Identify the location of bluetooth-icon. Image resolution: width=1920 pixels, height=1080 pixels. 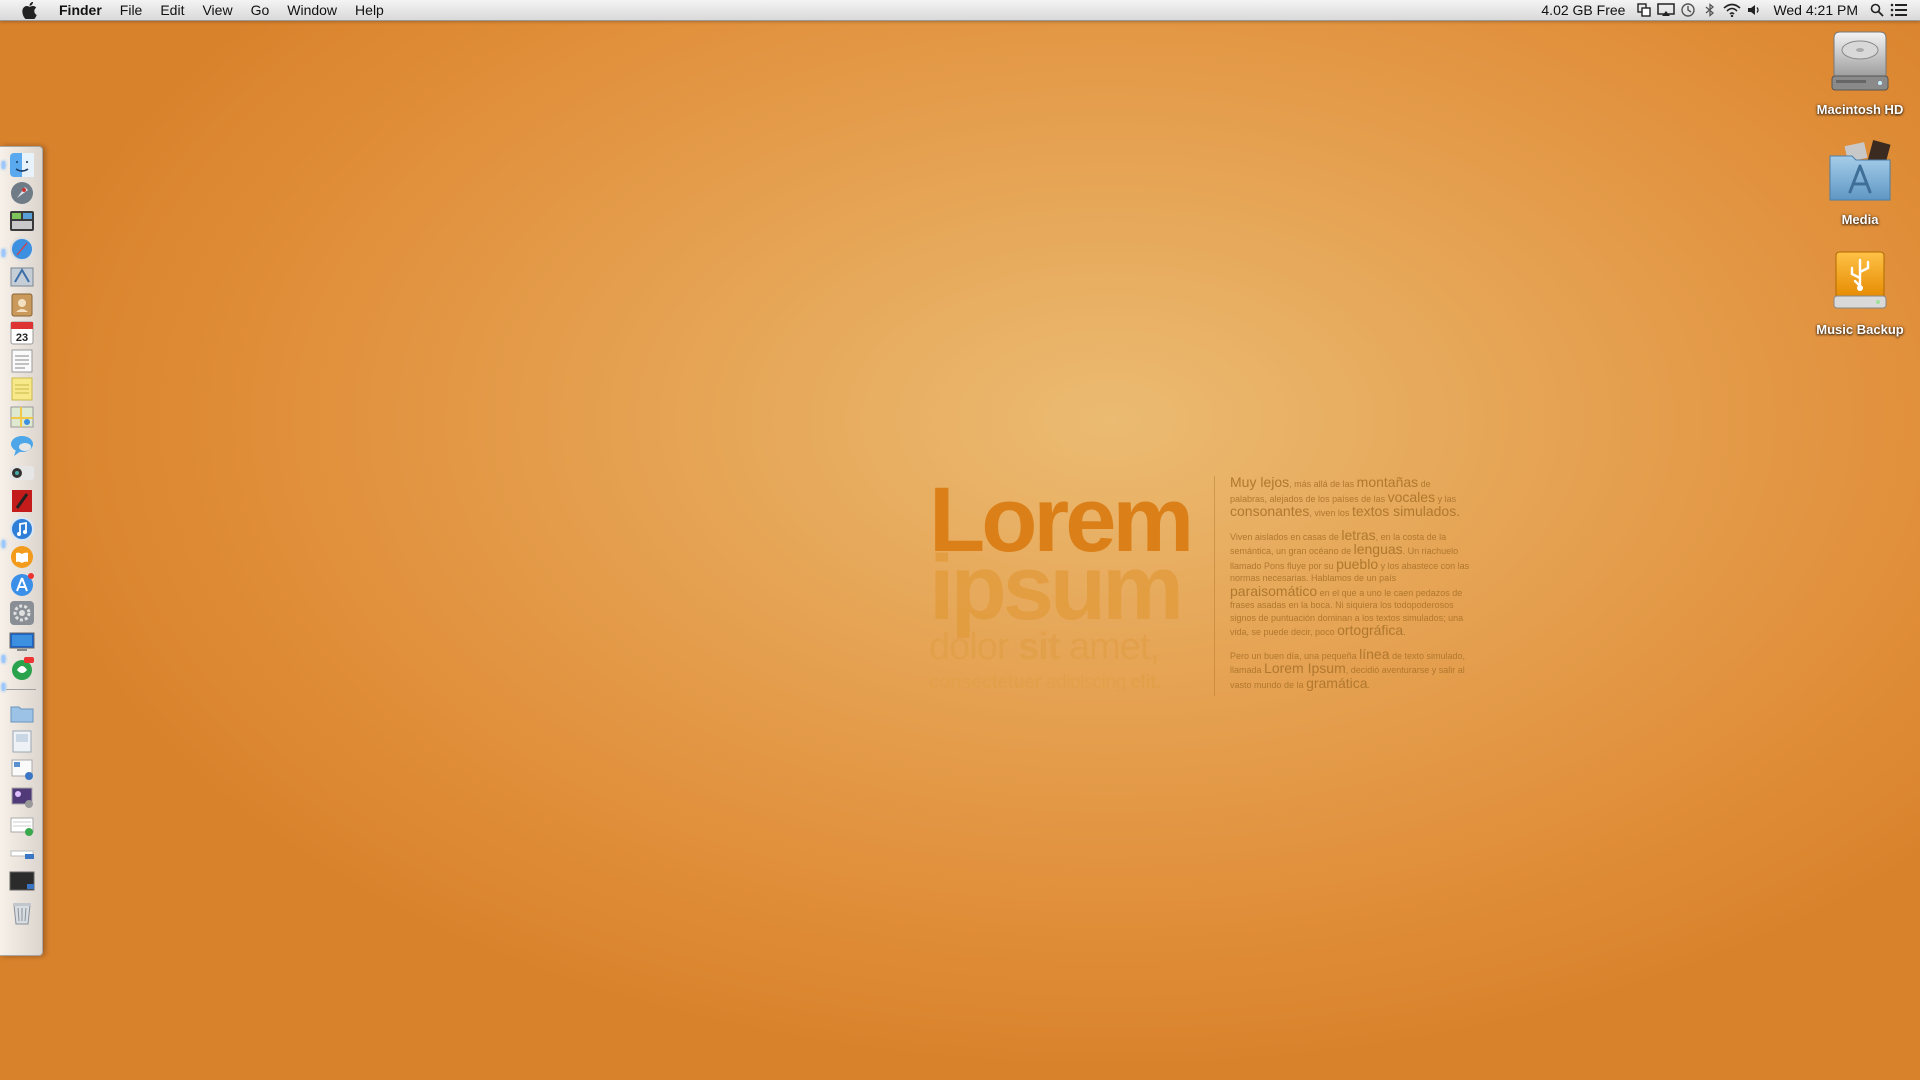
(1710, 10).